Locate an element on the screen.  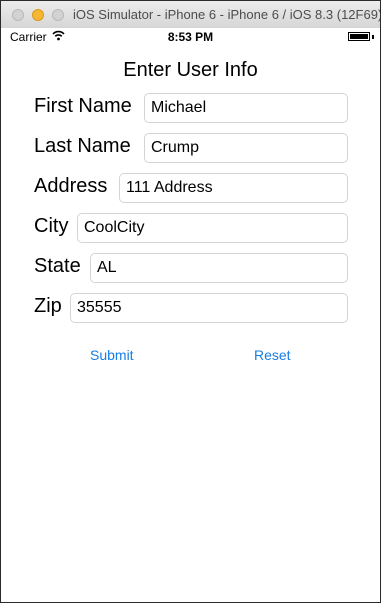
address-label: Address is located at coordinates (71, 186).